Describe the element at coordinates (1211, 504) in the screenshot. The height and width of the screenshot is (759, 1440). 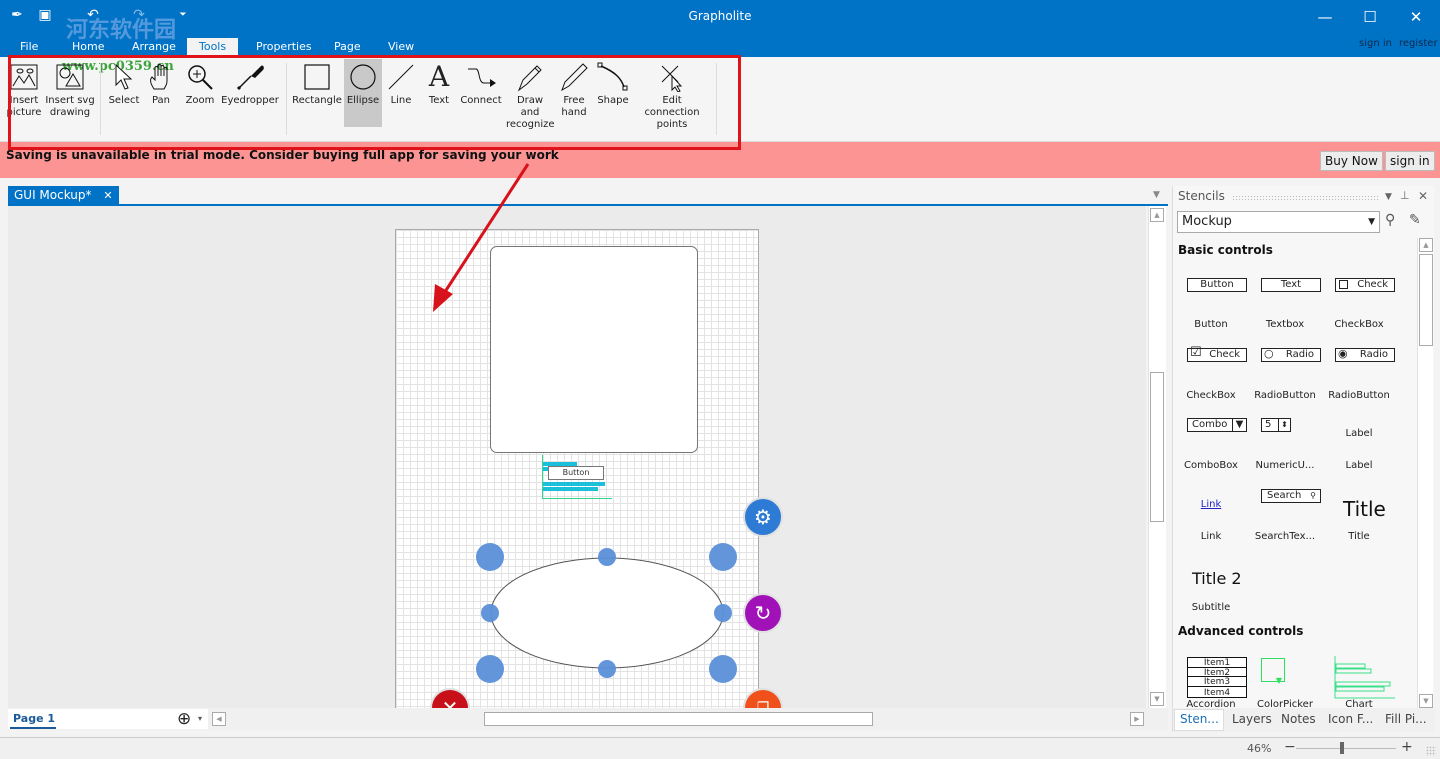
I see `stencil-preview-link: Link` at that location.